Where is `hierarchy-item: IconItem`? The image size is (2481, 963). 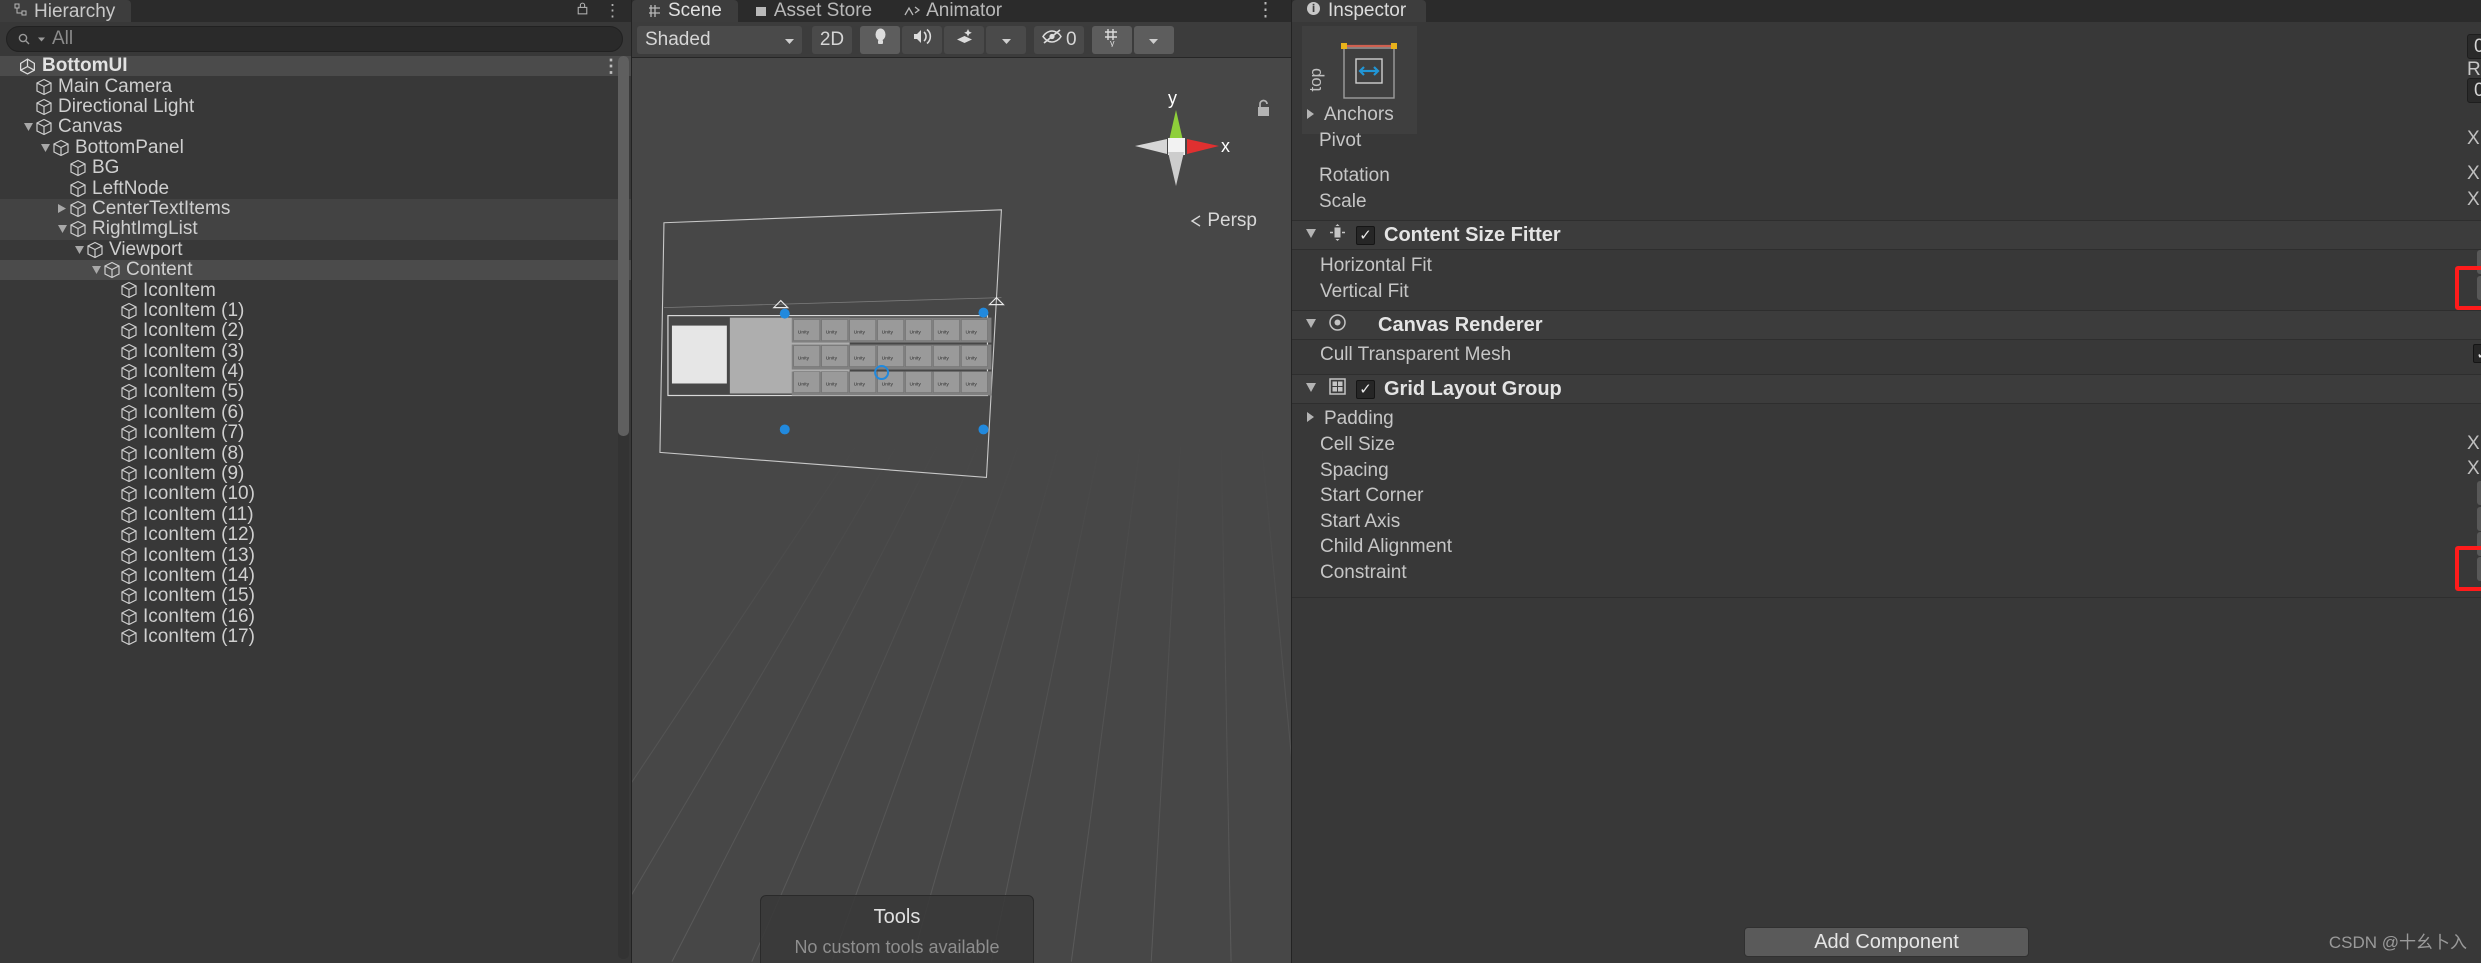 hierarchy-item: IconItem is located at coordinates (315, 290).